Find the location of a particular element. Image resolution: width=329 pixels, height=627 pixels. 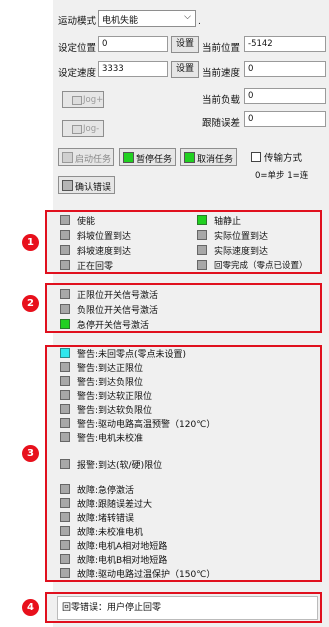

mode-select: 电机失能 ⌵ is located at coordinates (147, 18).